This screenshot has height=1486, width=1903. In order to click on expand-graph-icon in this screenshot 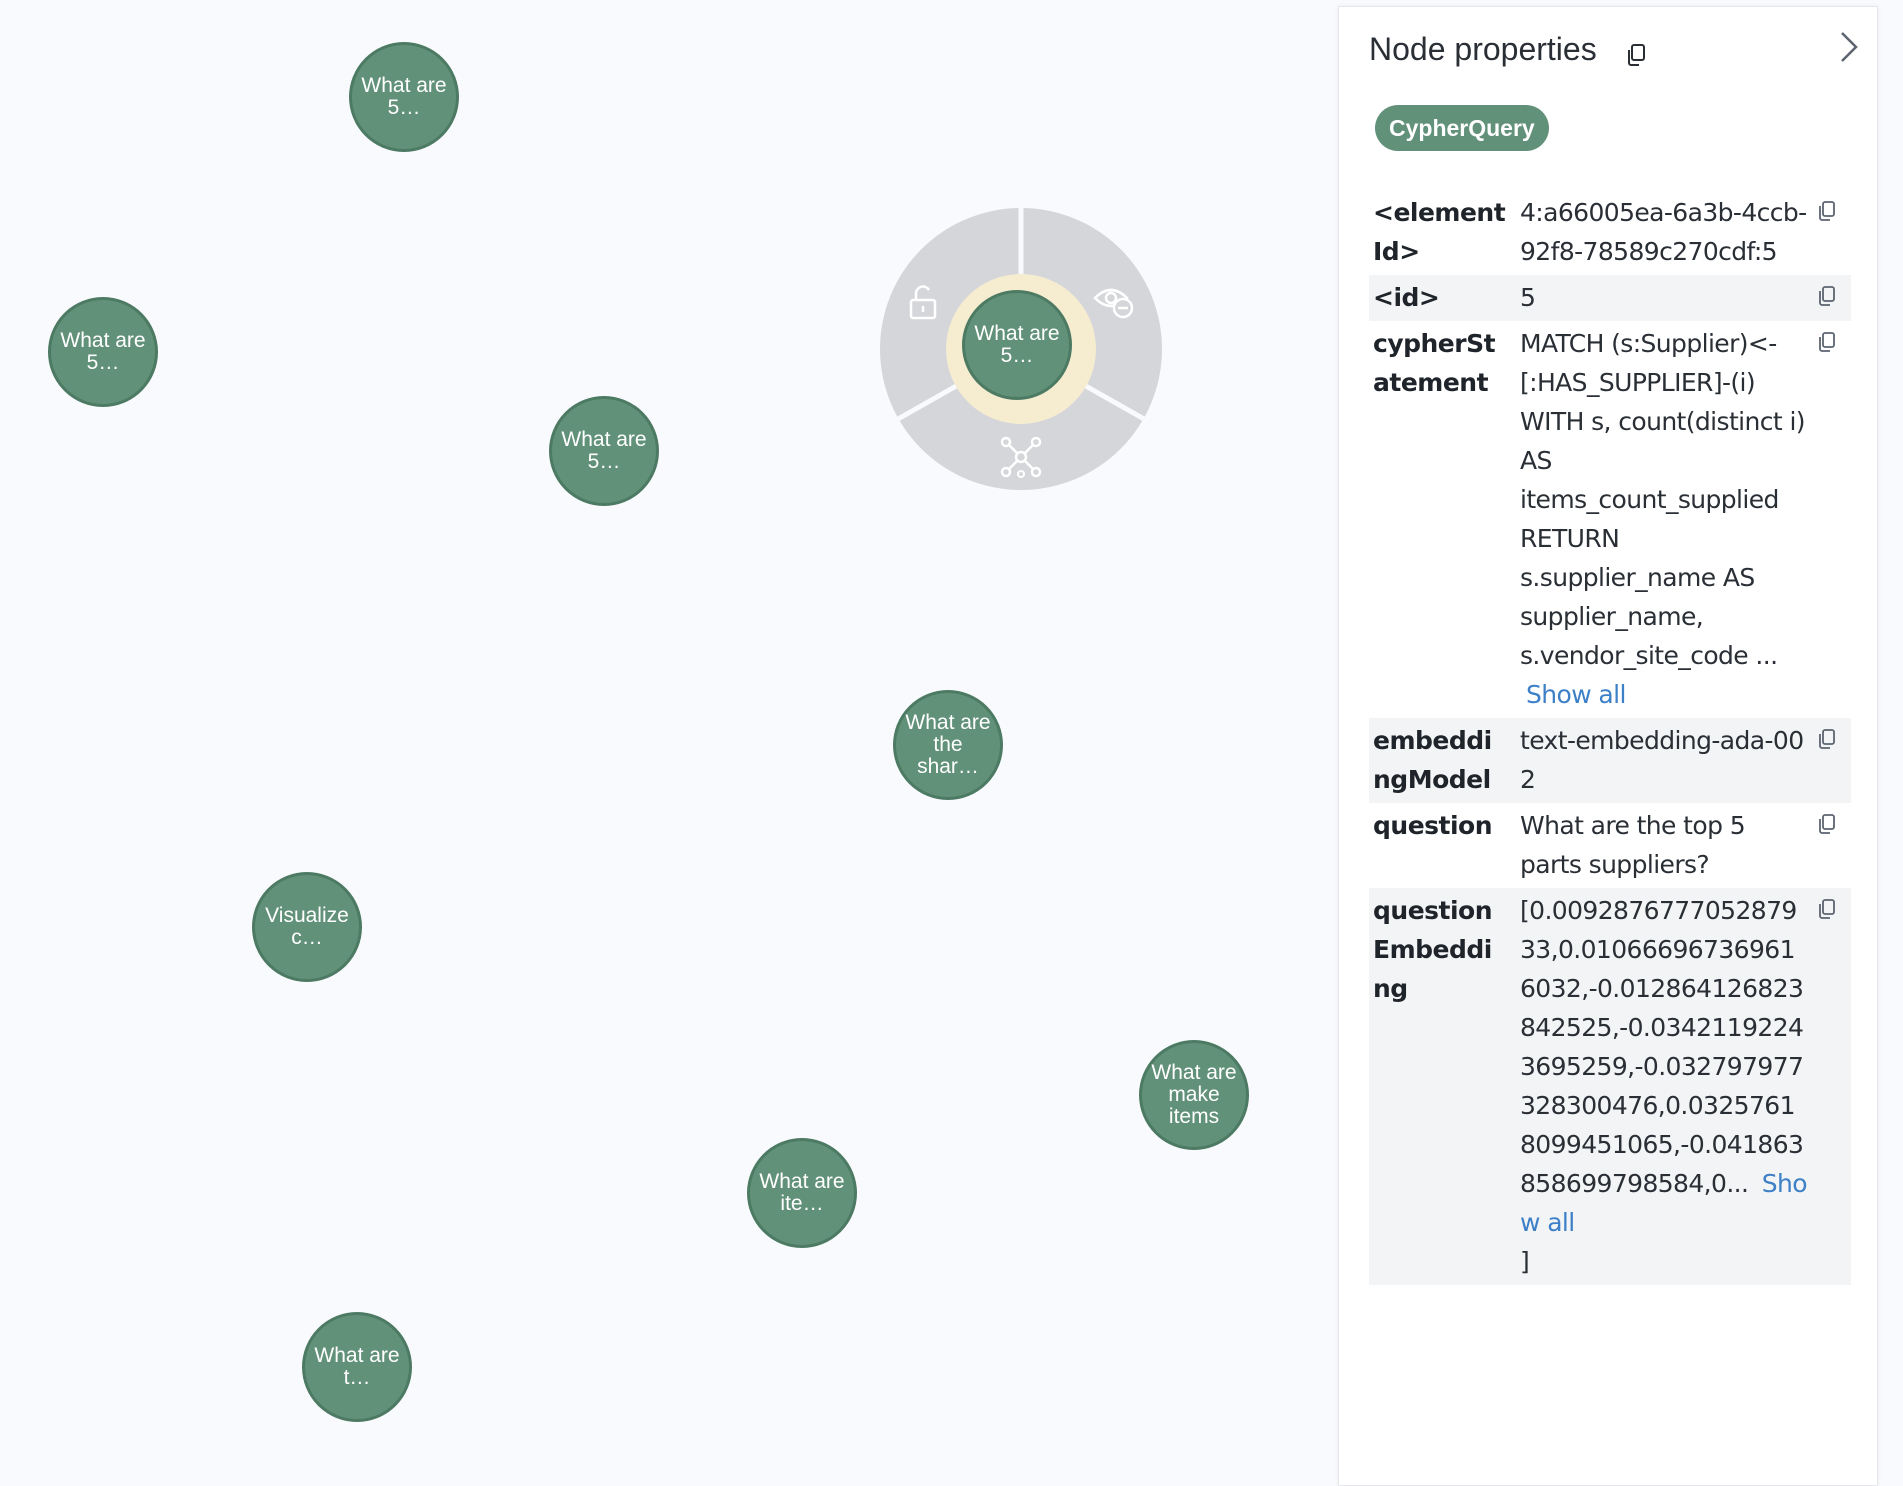, I will do `click(1021, 457)`.